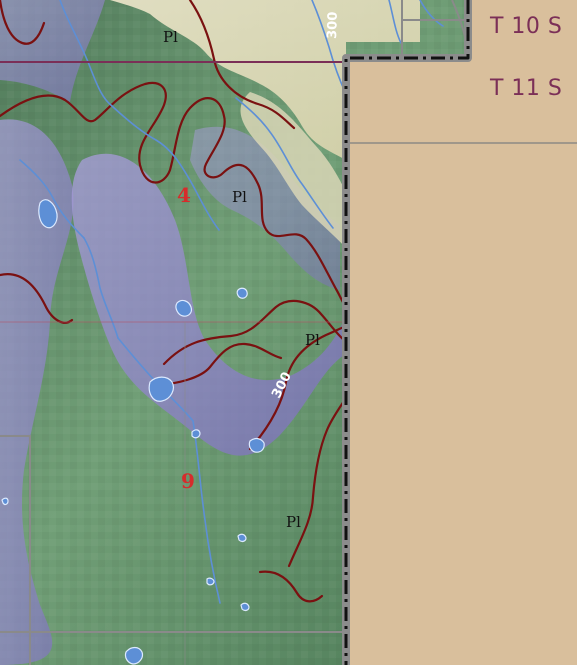 The height and width of the screenshot is (665, 577). I want to click on geology-label-middle-upper: Pl, so click(239, 197).